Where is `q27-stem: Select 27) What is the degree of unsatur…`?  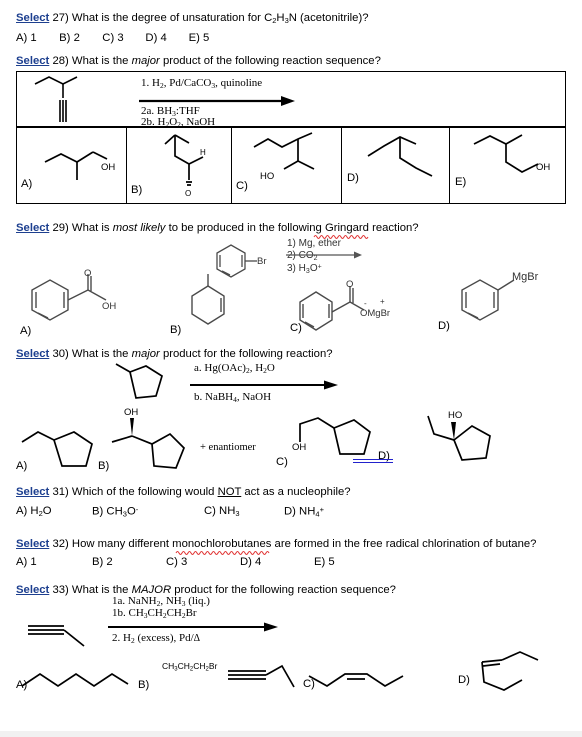 q27-stem: Select 27) What is the degree of unsatur… is located at coordinates (192, 19).